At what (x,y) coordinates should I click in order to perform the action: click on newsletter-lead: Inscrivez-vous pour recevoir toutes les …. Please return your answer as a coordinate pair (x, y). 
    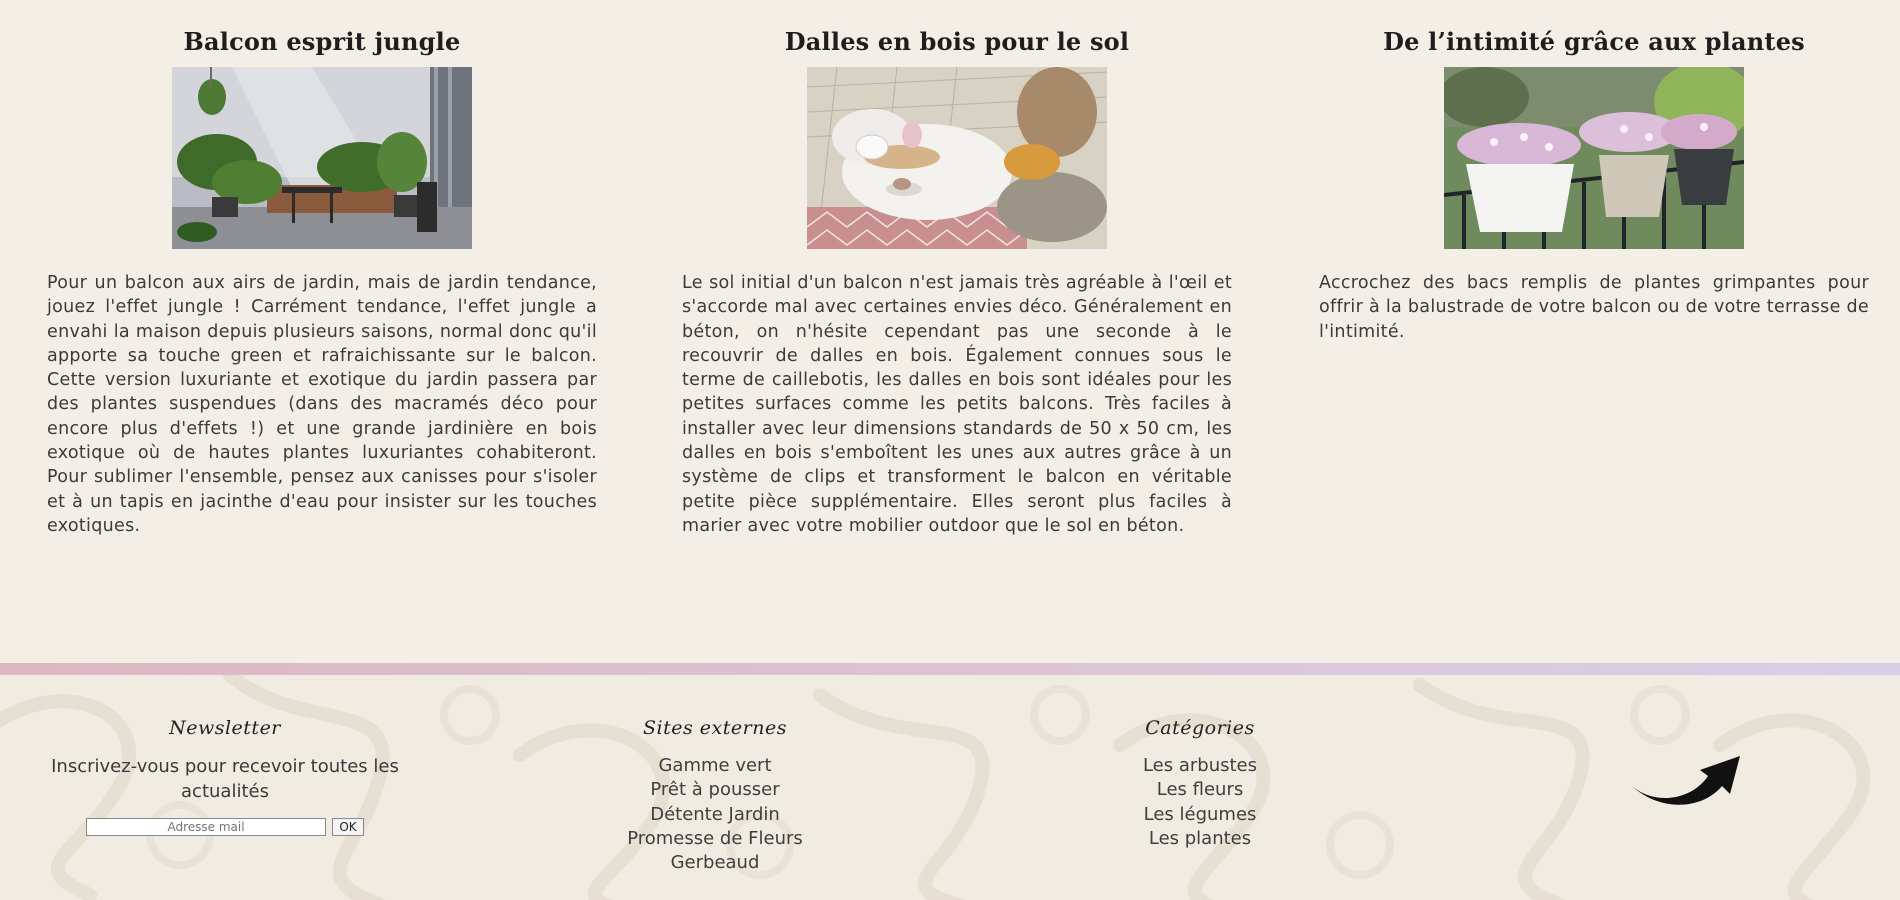
    Looking at the image, I should click on (225, 779).